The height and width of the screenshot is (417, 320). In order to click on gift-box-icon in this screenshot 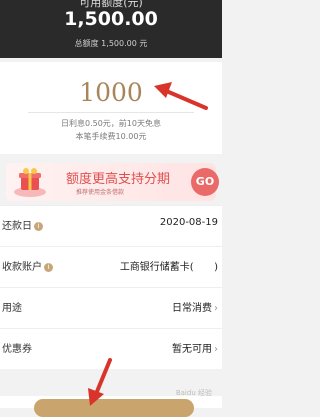, I will do `click(30, 182)`.